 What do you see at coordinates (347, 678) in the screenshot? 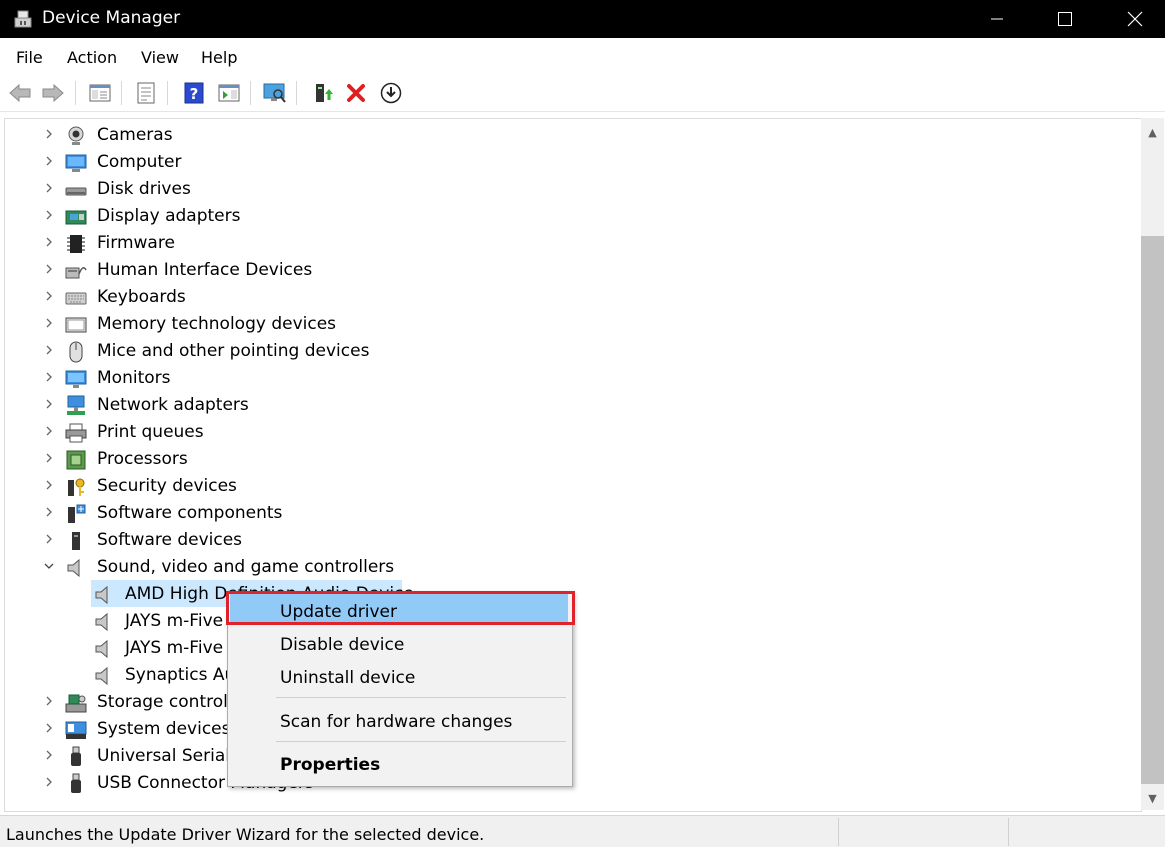
I see `context-menu-uninstall-device: Uninstall device` at bounding box center [347, 678].